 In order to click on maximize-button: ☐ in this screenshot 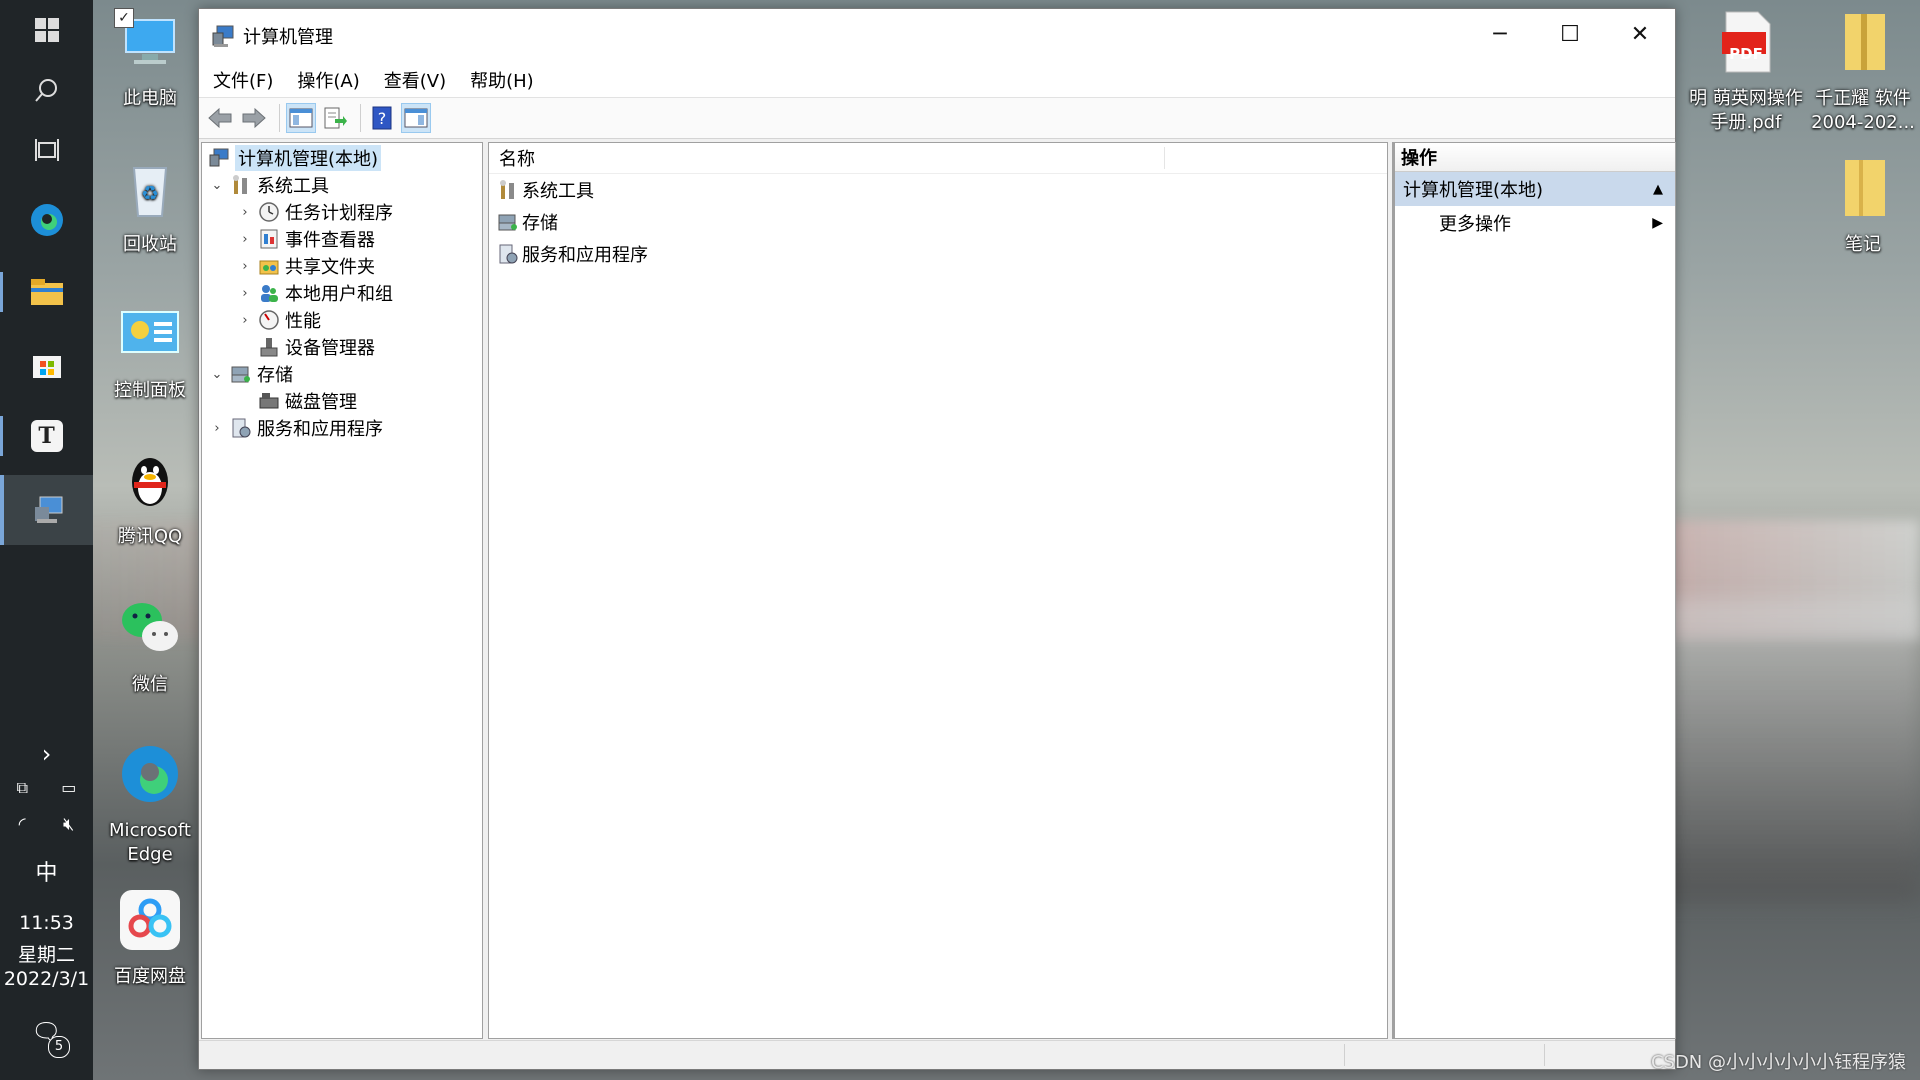, I will do `click(1570, 34)`.